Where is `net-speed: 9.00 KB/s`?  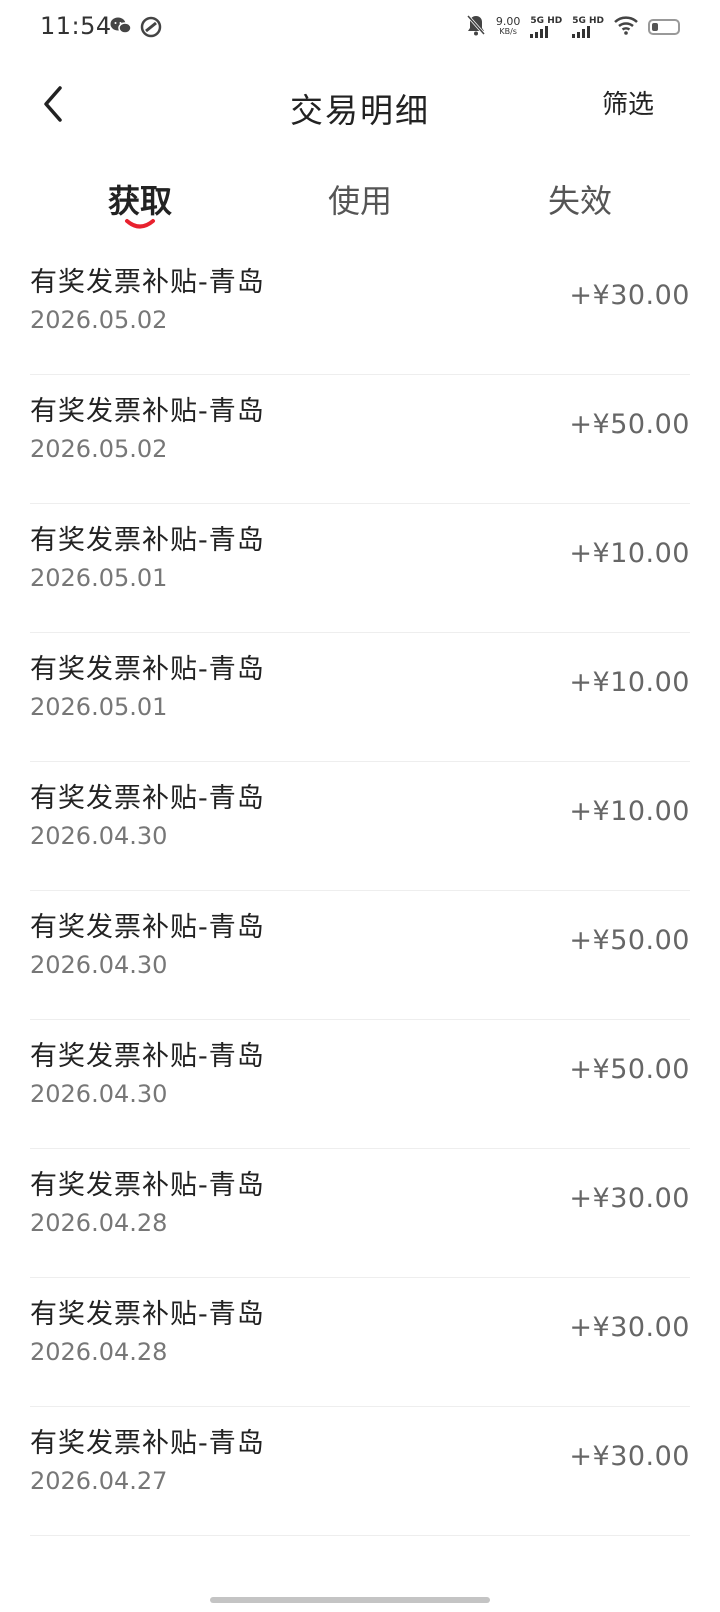 net-speed: 9.00 KB/s is located at coordinates (508, 26).